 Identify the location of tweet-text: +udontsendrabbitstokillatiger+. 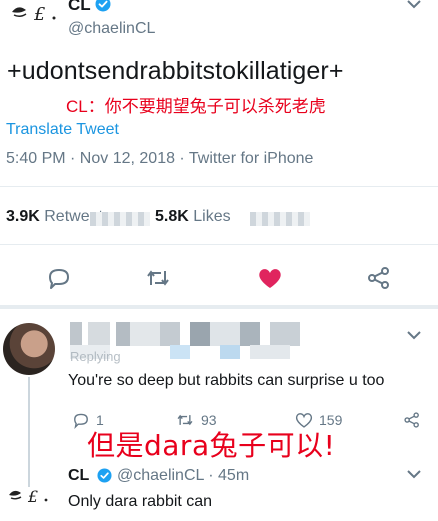
(175, 71).